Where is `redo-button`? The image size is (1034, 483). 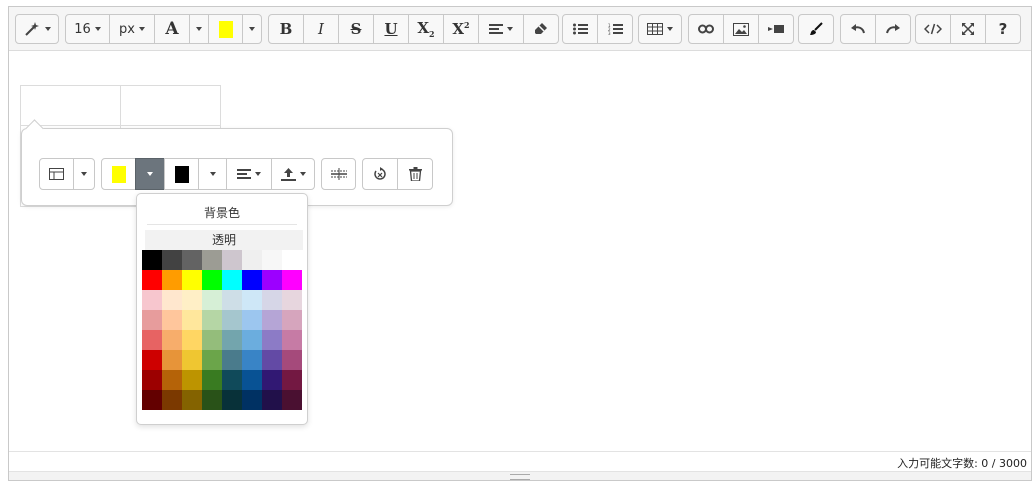
redo-button is located at coordinates (893, 29).